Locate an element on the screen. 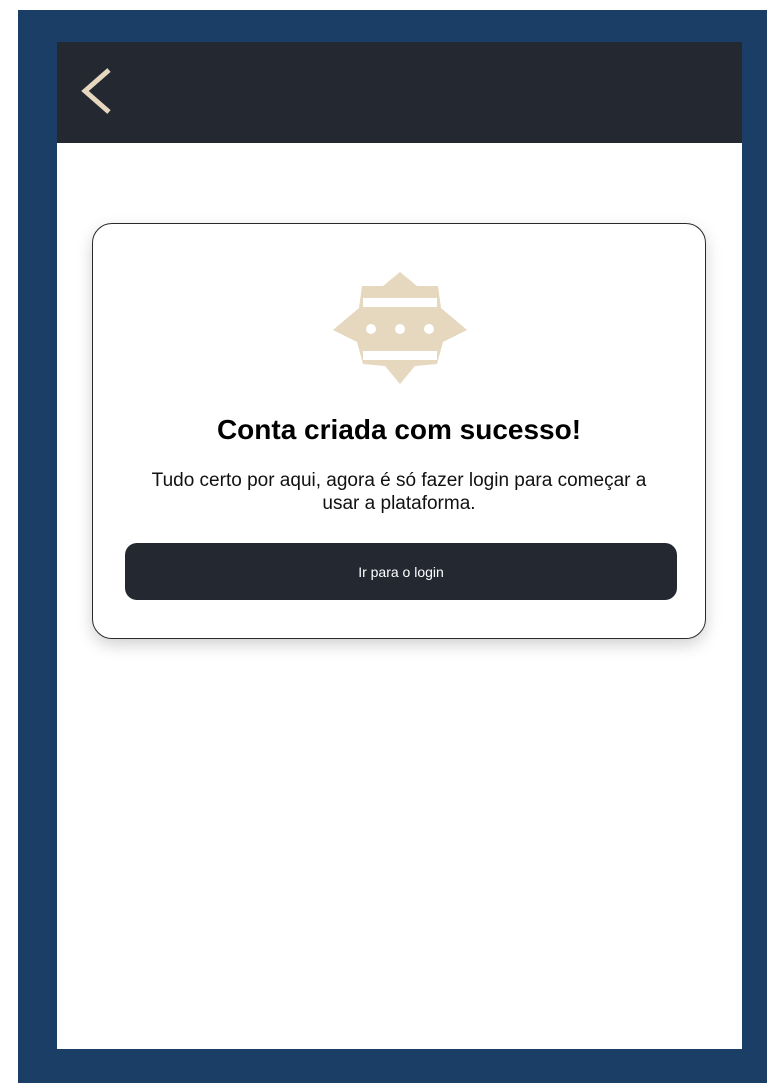 This screenshot has width=767, height=1083. back-button is located at coordinates (99, 91).